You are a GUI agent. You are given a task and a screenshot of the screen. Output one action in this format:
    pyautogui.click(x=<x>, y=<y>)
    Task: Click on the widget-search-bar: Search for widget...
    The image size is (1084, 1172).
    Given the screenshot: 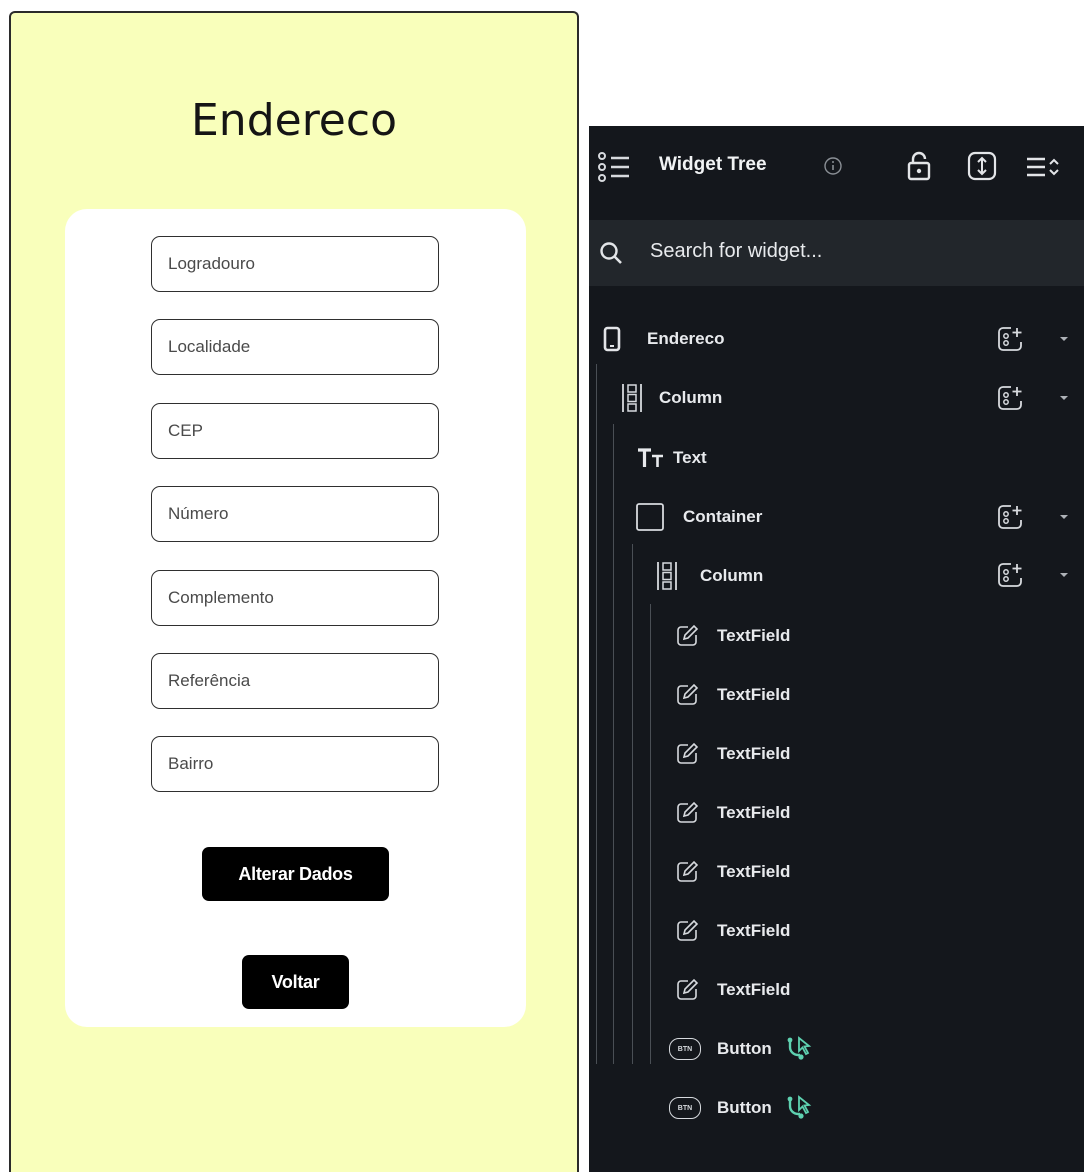 What is the action you would take?
    pyautogui.click(x=836, y=253)
    